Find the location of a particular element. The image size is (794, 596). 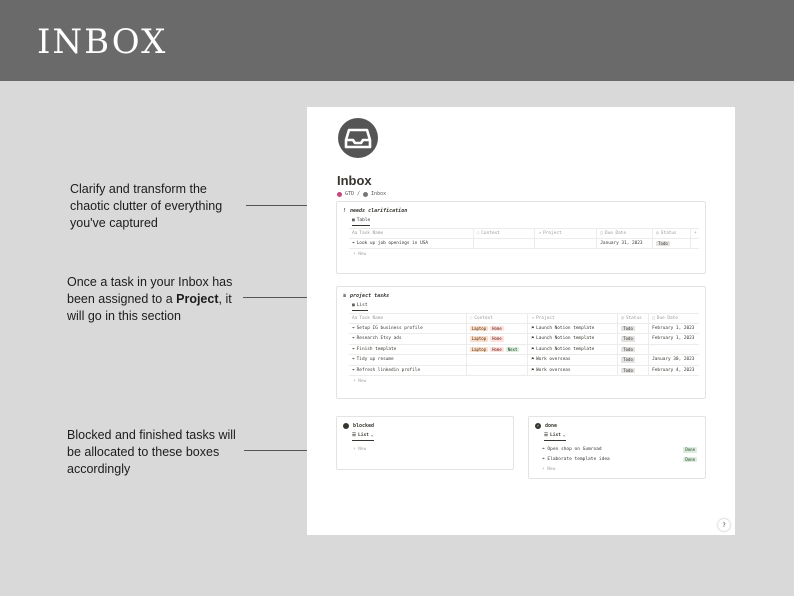

column-label: Status is located at coordinates (633, 318).